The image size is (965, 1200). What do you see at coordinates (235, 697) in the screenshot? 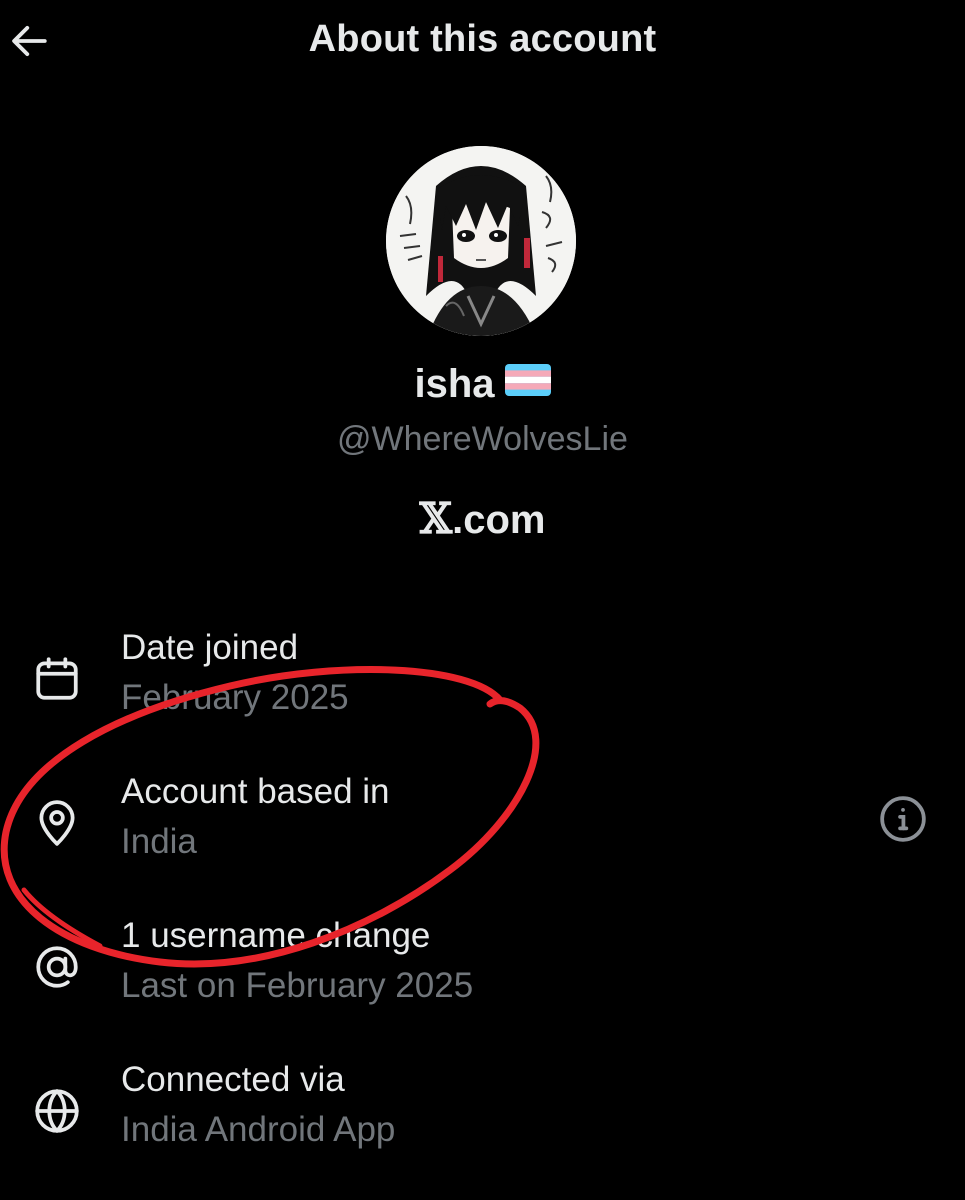
I see `date-joined-value: February 2025` at bounding box center [235, 697].